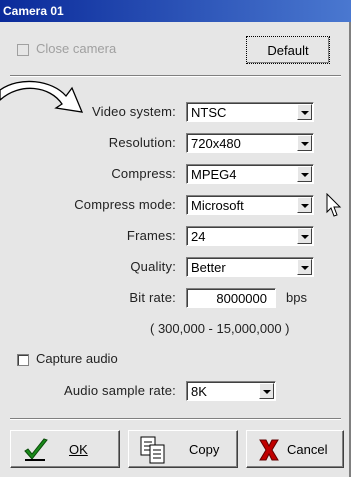 This screenshot has height=477, width=351. Describe the element at coordinates (220, 328) in the screenshot. I see `bit-rate-range: ( 300,000 - 15,000,000 )` at that location.